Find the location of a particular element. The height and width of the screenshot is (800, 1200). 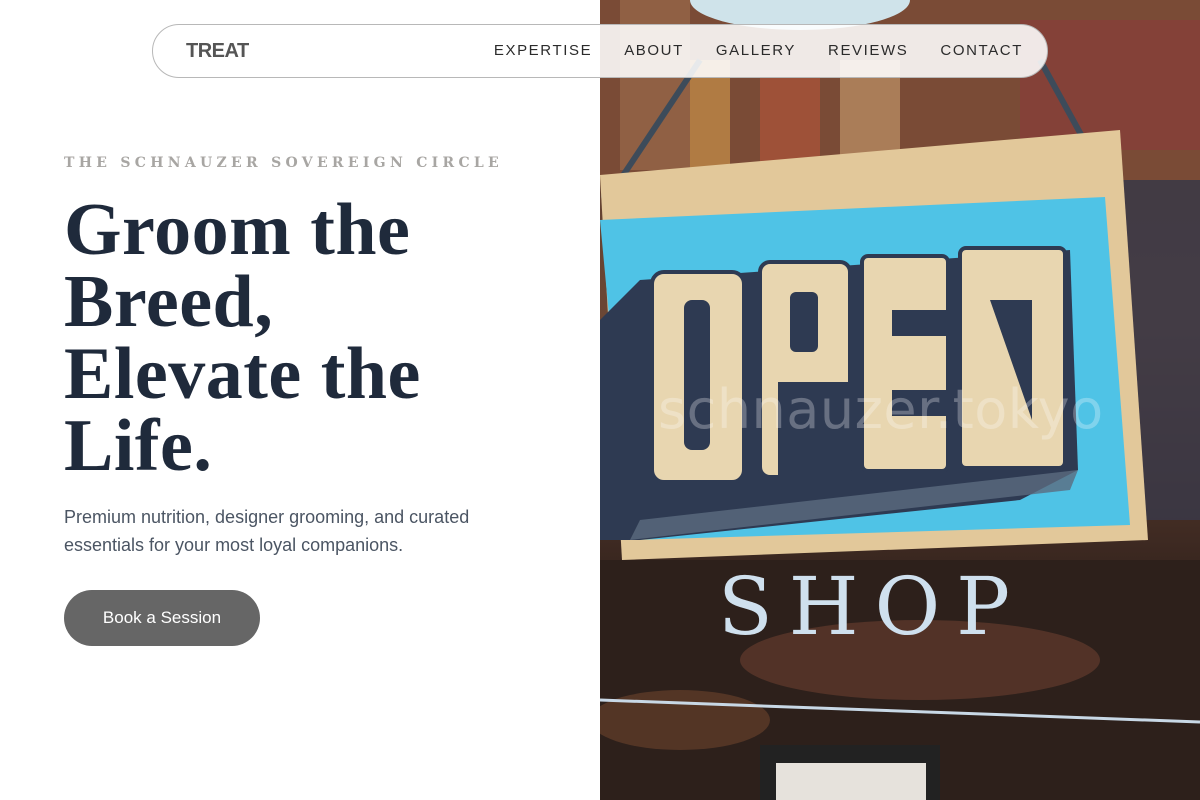

shop-lettering: SHOP is located at coordinates (872, 606).